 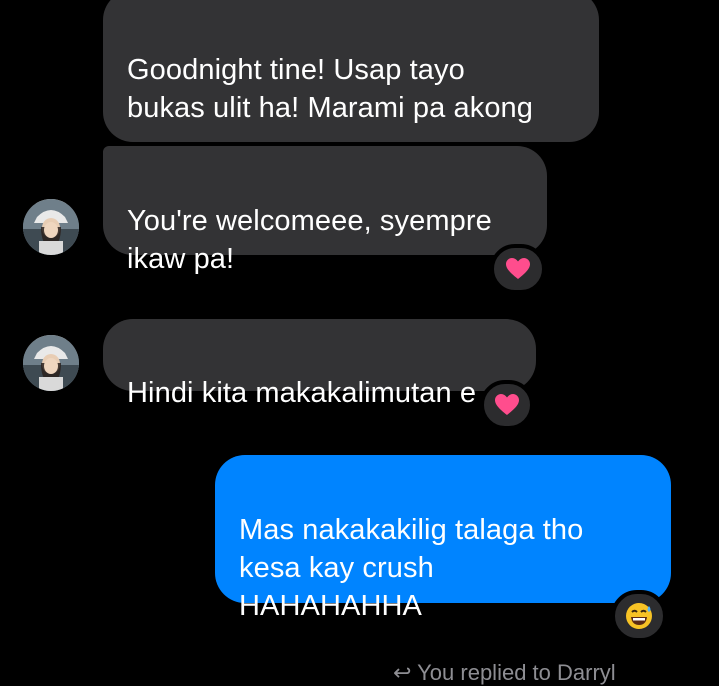 I want to click on grinning-sweat-reaction, so click(x=639, y=616).